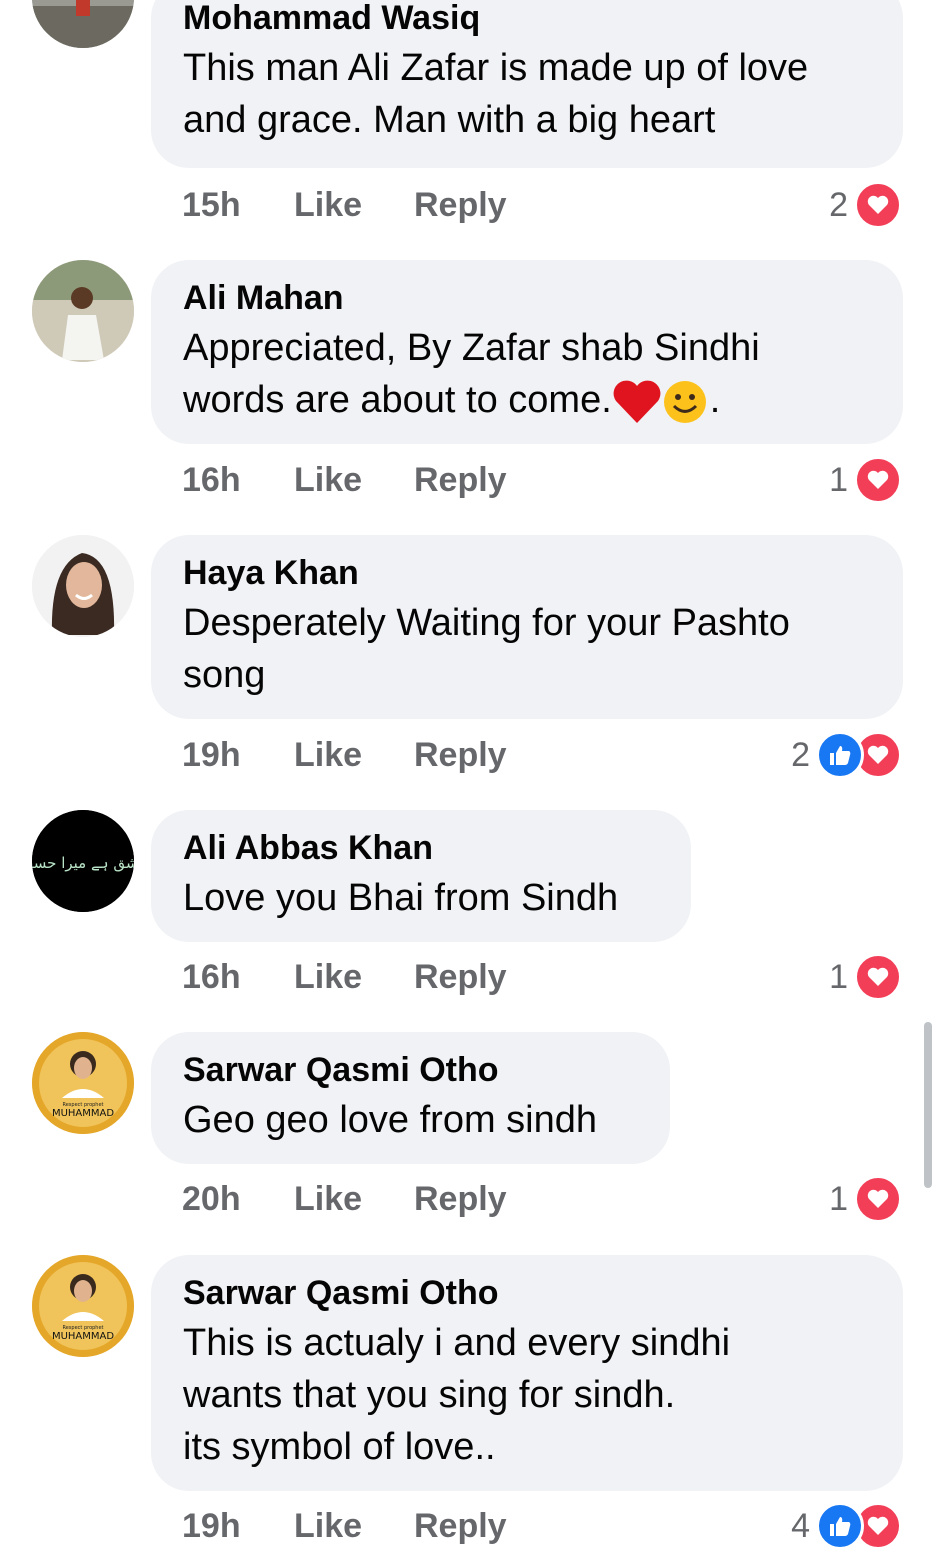  What do you see at coordinates (527, 298) in the screenshot?
I see `comment-author: Ali Mahan` at bounding box center [527, 298].